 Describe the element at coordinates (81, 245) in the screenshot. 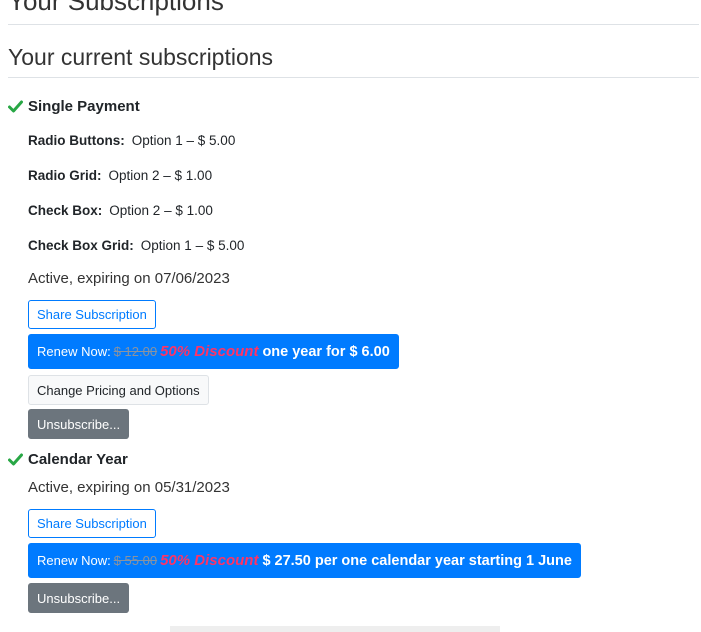

I see `option-label: Check Box Grid:` at that location.